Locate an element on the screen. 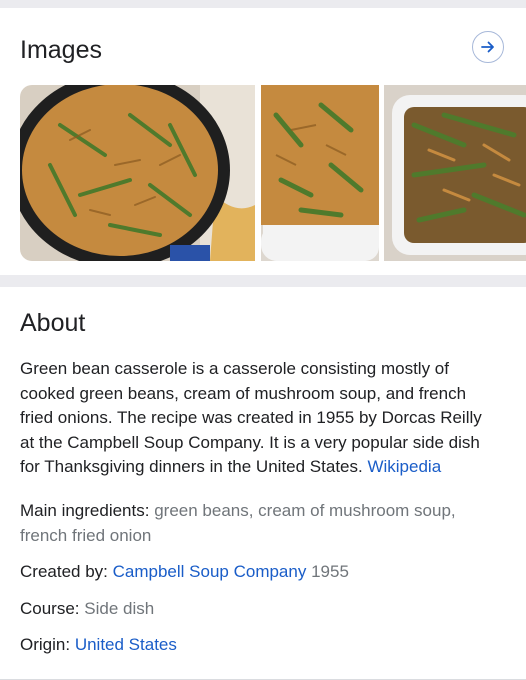  fact-course: Course: Side dish is located at coordinates (260, 609).